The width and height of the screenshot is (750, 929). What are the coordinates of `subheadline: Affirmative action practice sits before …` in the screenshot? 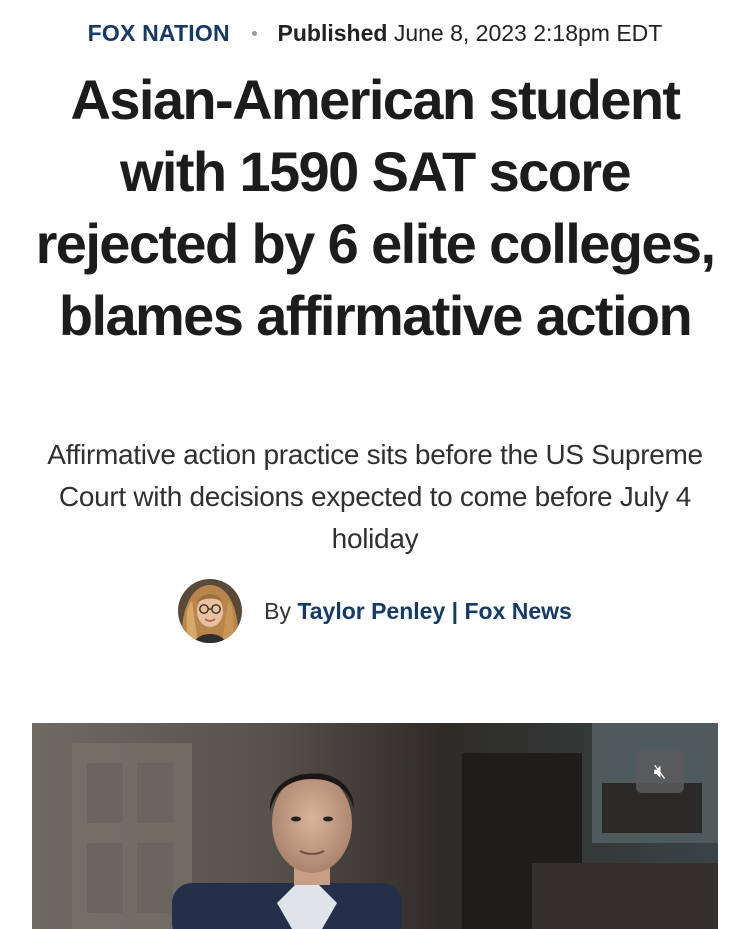 It's located at (375, 496).